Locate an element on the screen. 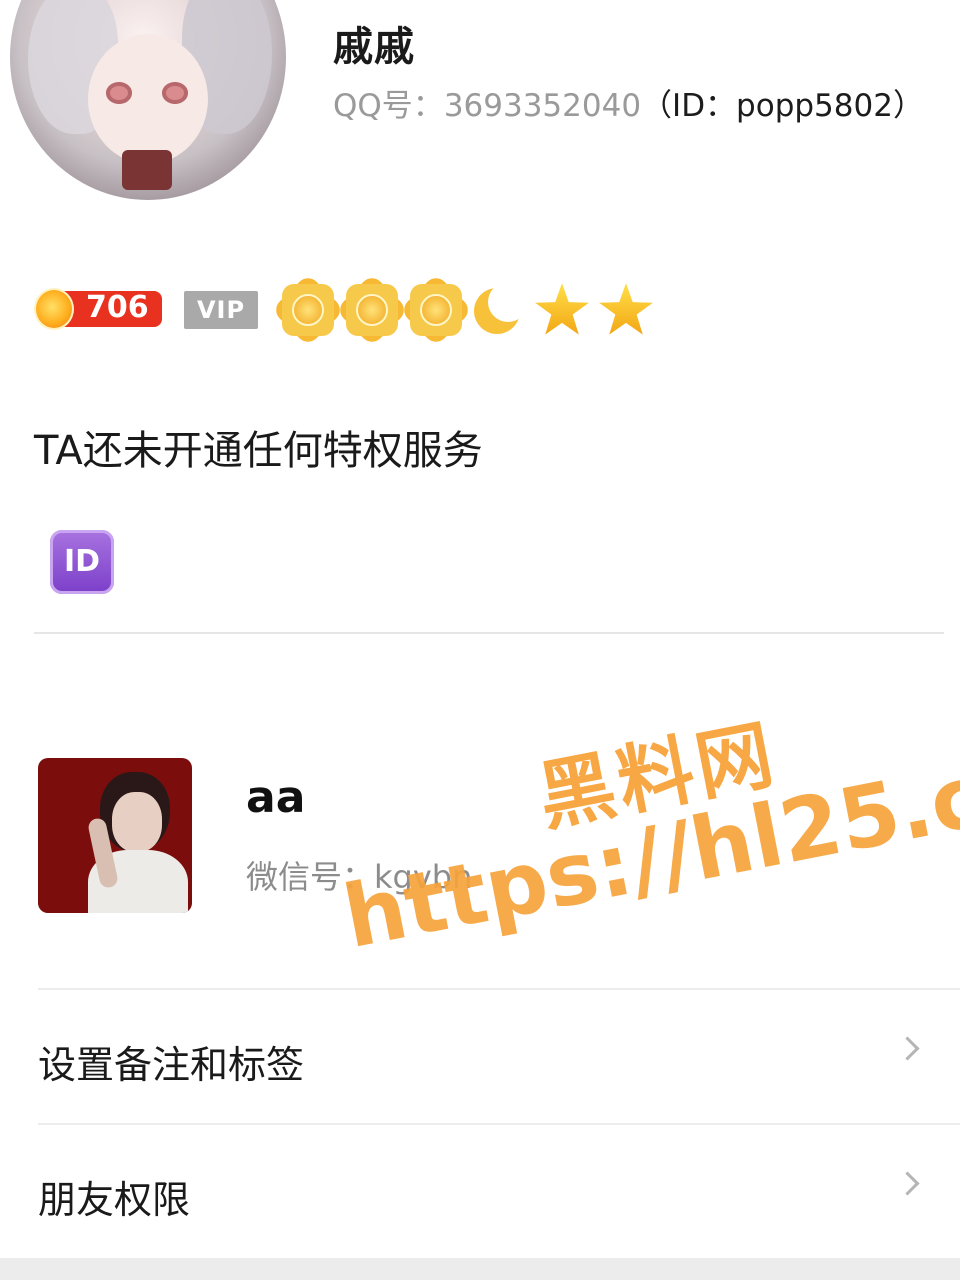 This screenshot has height=1280, width=960. moon-icon is located at coordinates (499, 310).